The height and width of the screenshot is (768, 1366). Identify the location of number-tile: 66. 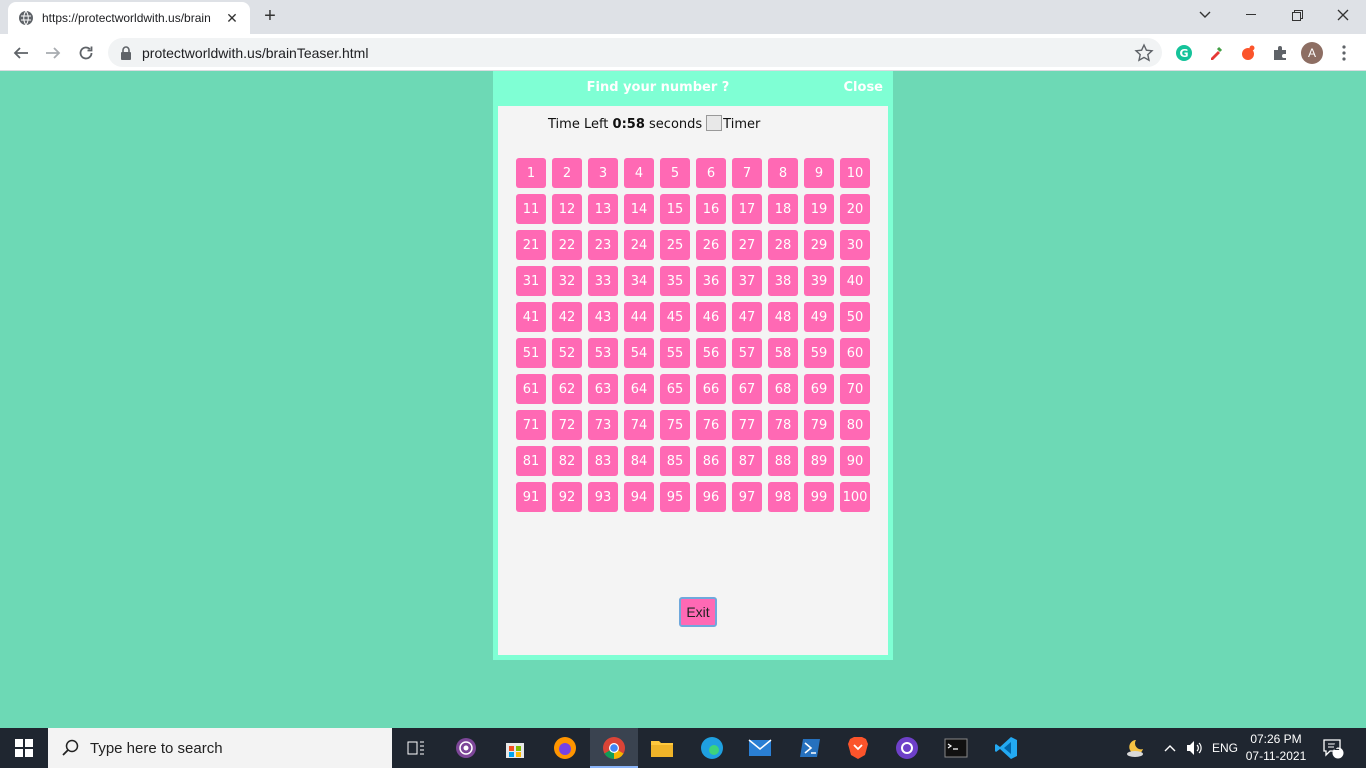
(711, 389).